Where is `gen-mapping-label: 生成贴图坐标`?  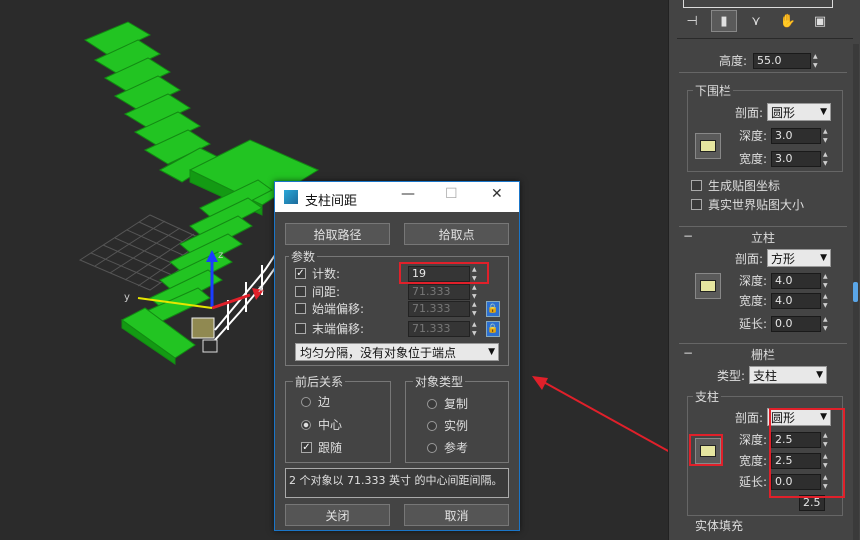
gen-mapping-label: 生成贴图坐标 is located at coordinates (744, 186).